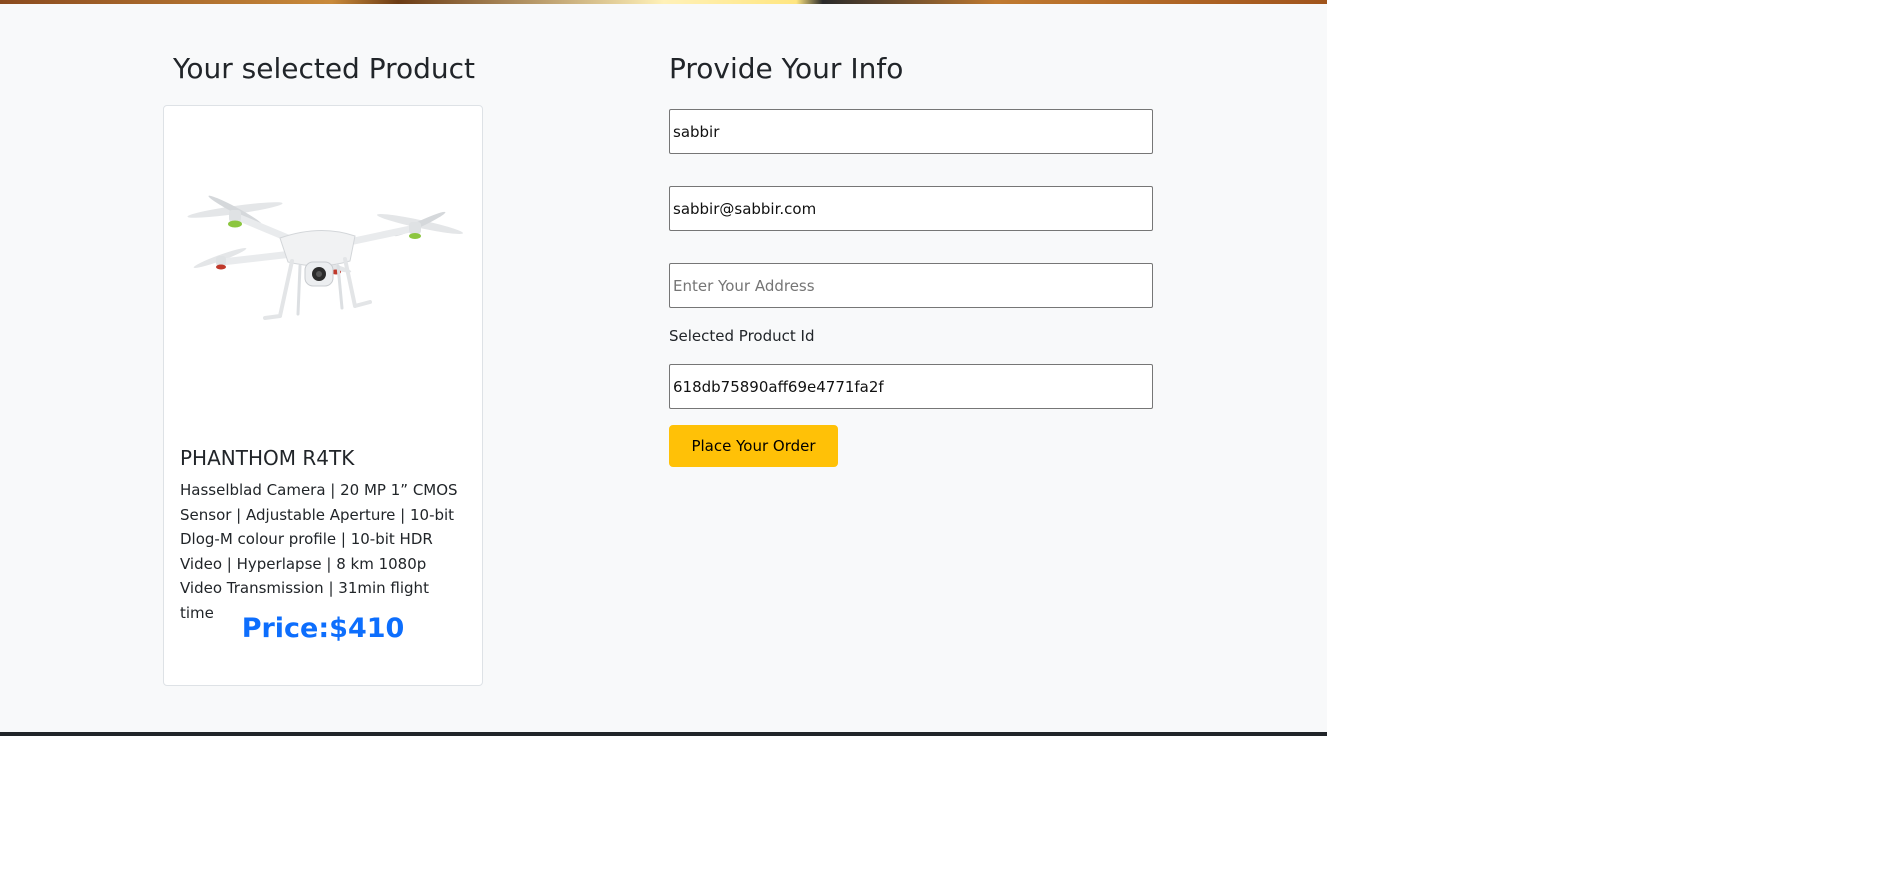 The height and width of the screenshot is (875, 1895). What do you see at coordinates (325, 257) in the screenshot?
I see `drone-image` at bounding box center [325, 257].